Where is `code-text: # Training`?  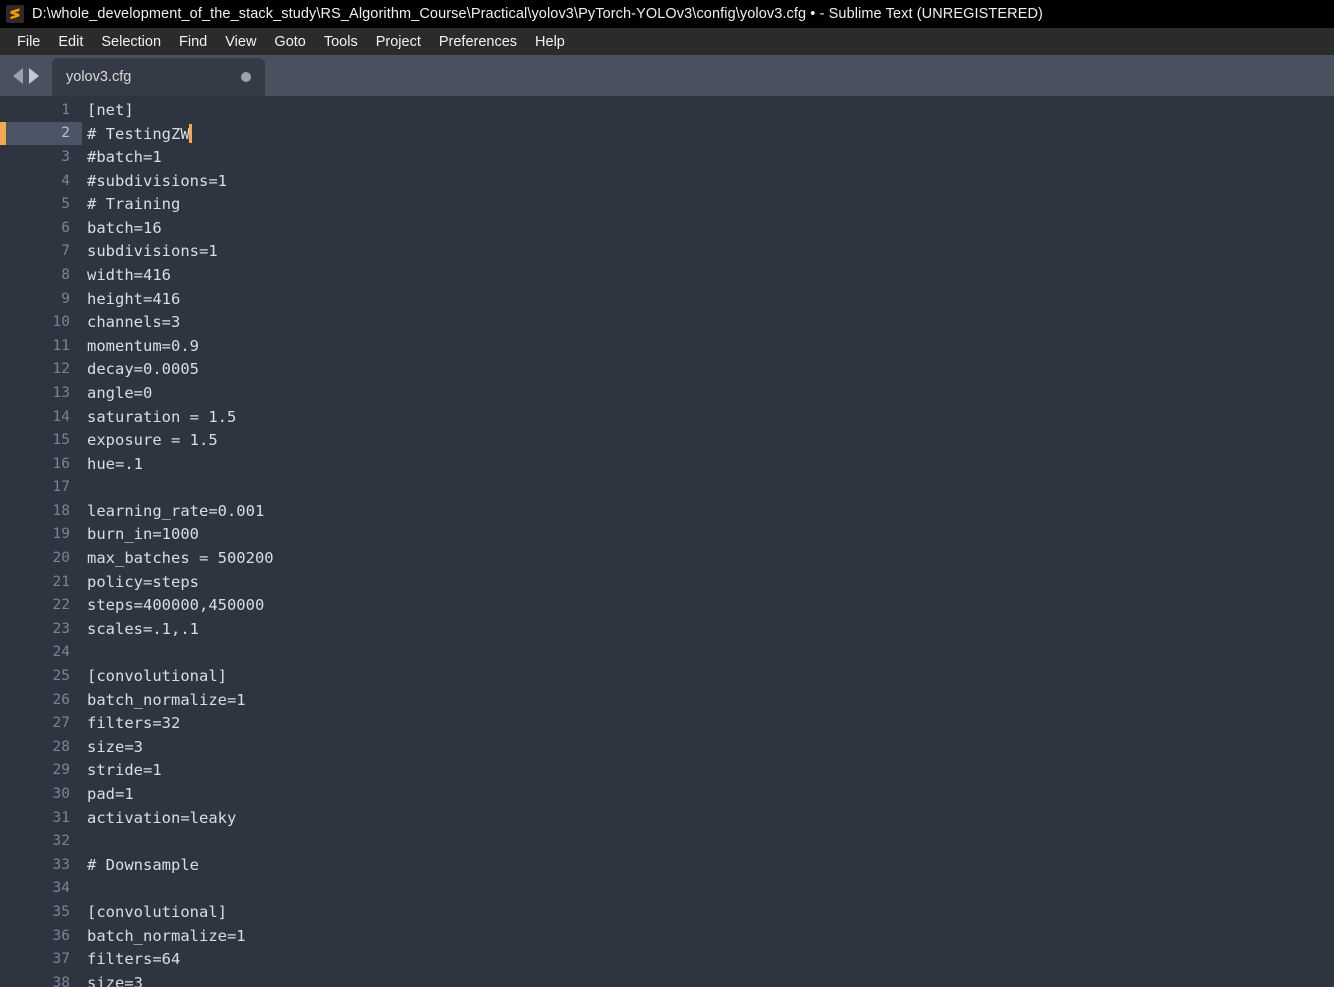 code-text: # Training is located at coordinates (133, 204).